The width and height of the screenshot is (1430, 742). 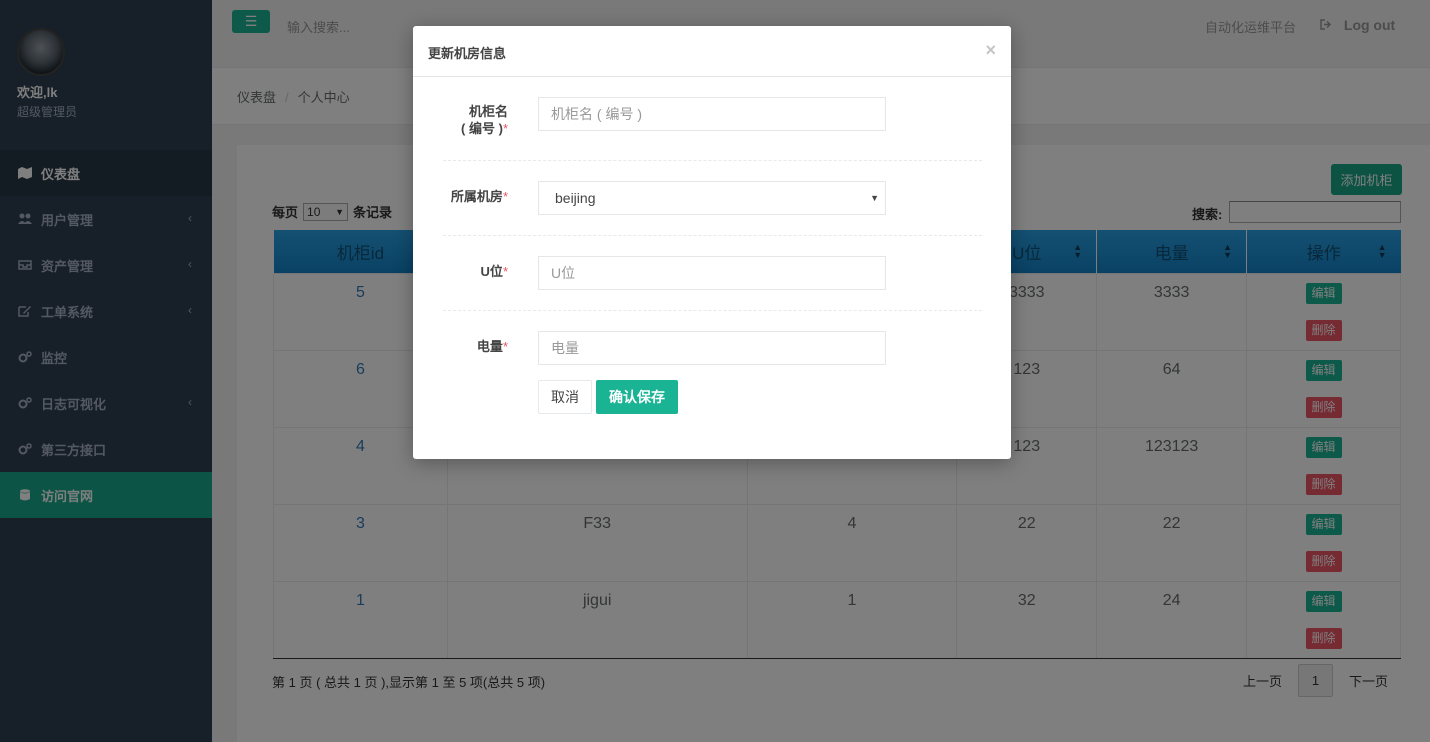 I want to click on cabinet-name-label-line2: ( 编号 ), so click(x=482, y=128).